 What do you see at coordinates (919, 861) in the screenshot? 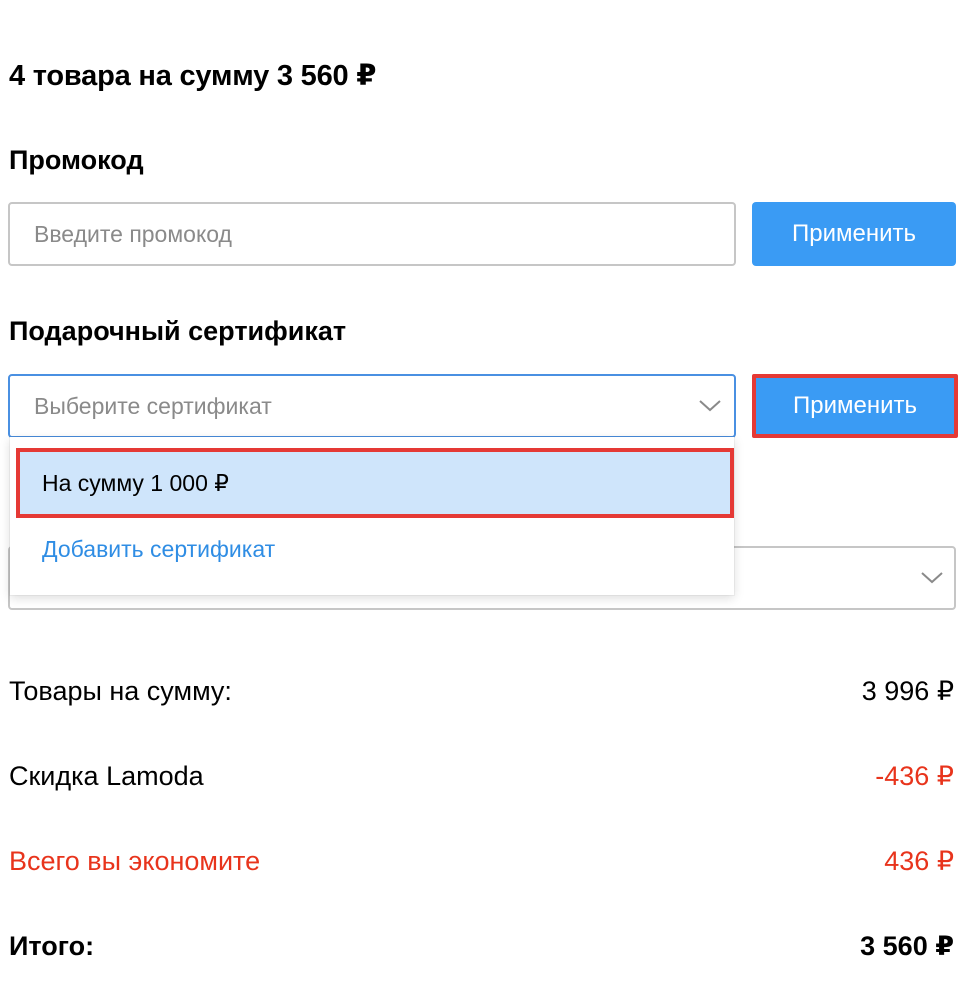
I see `savings-value: 436 ₽` at bounding box center [919, 861].